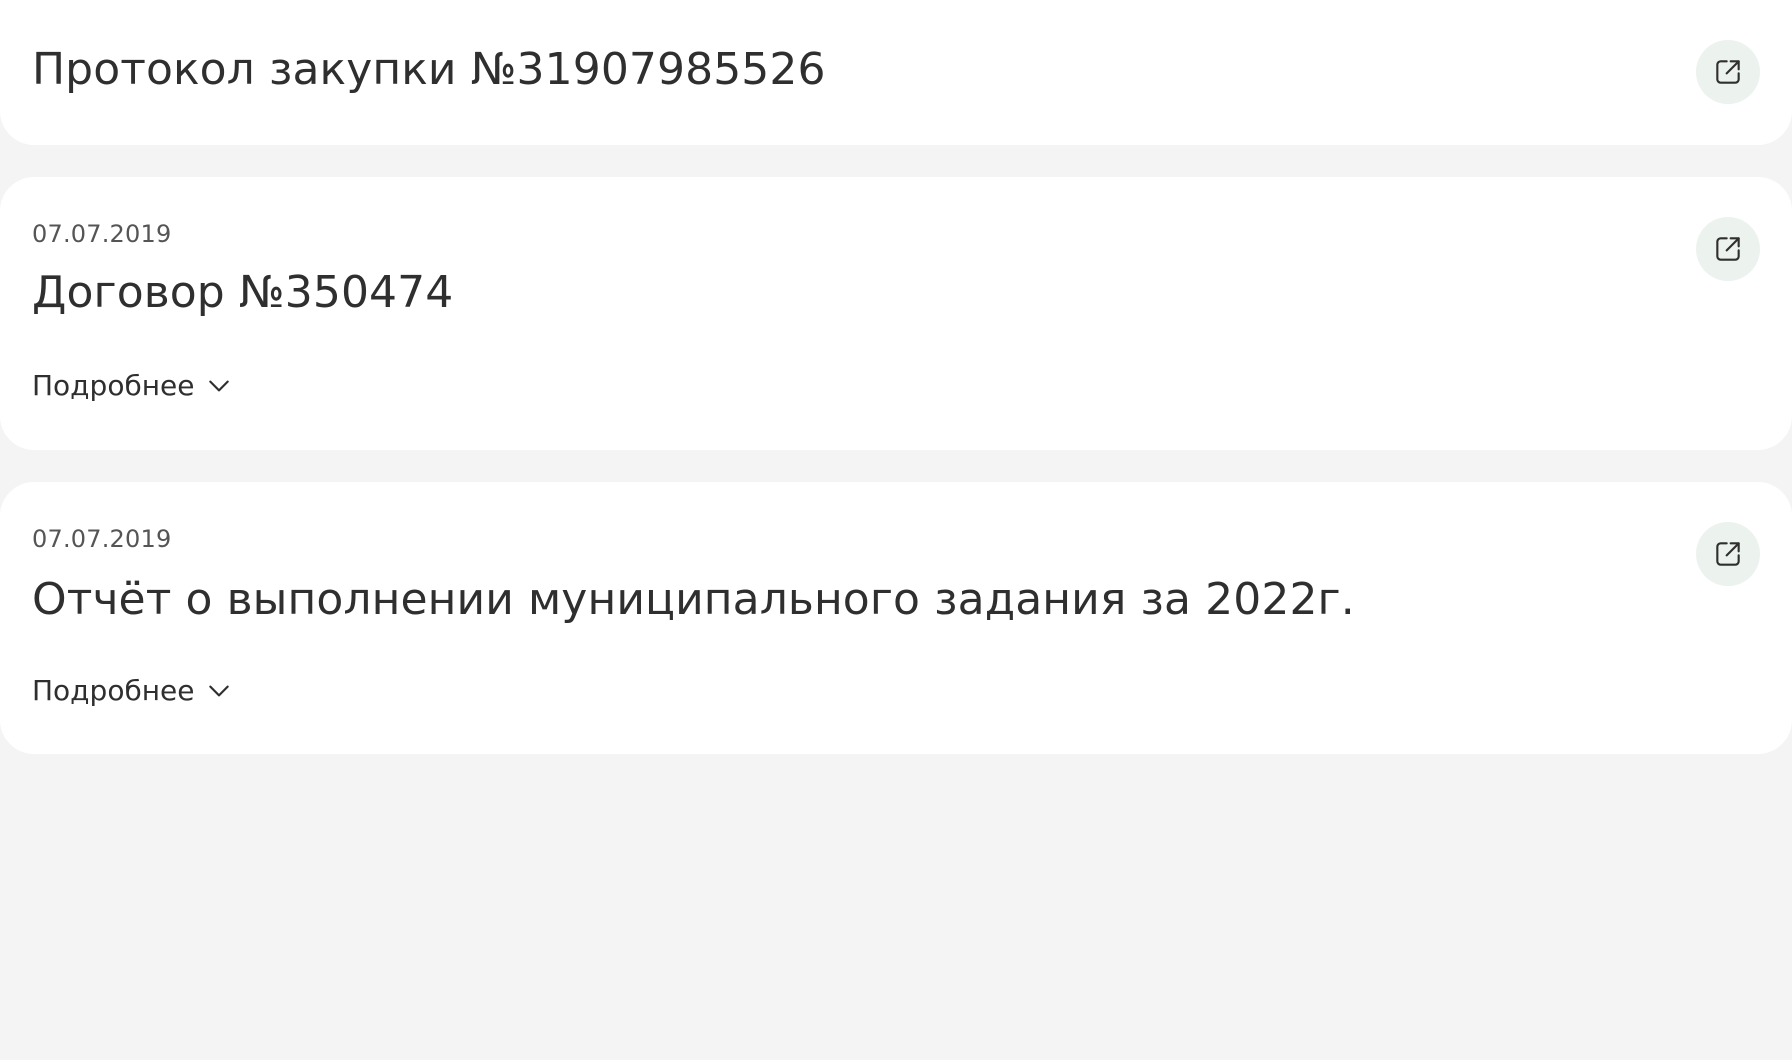 Image resolution: width=1792 pixels, height=1060 pixels. Describe the element at coordinates (242, 292) in the screenshot. I see `document-title: Договор №350474` at that location.